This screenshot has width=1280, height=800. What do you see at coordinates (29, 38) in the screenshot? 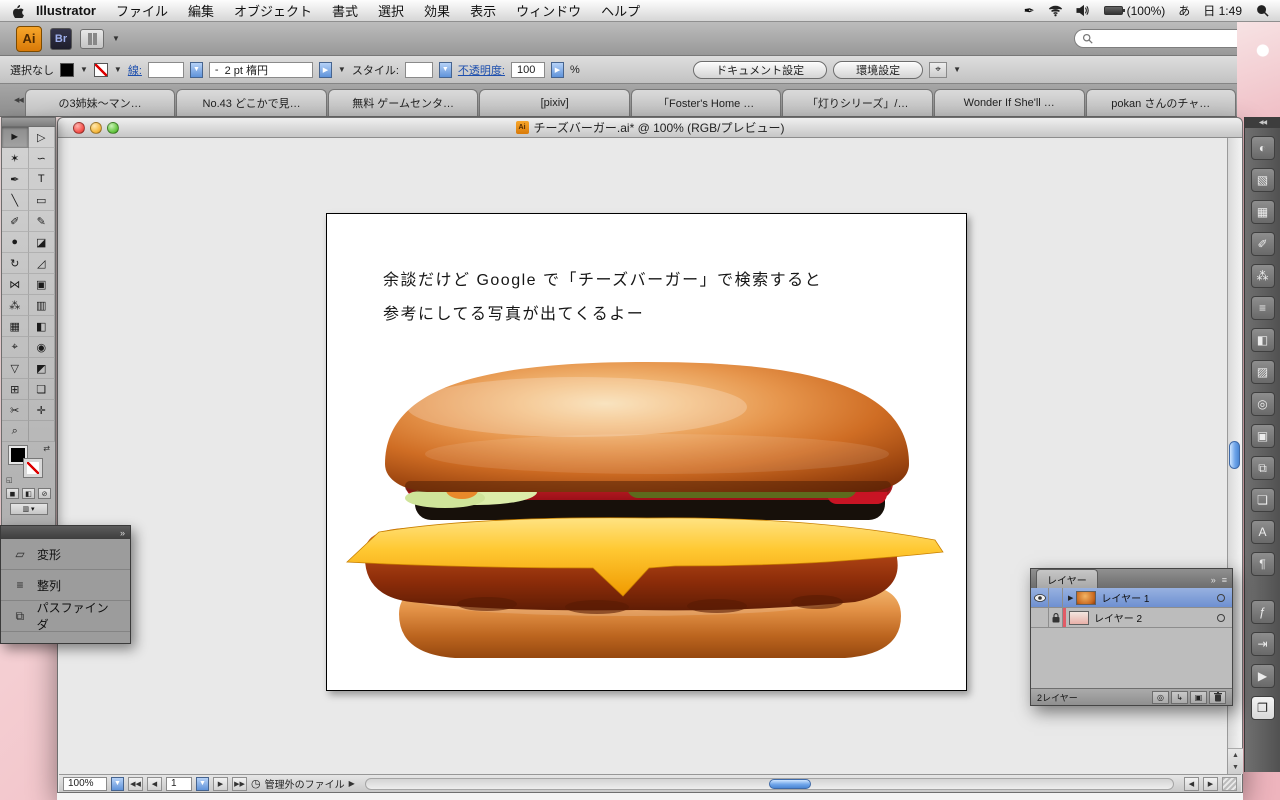
I see `illustrator-logo: Ai` at bounding box center [29, 38].